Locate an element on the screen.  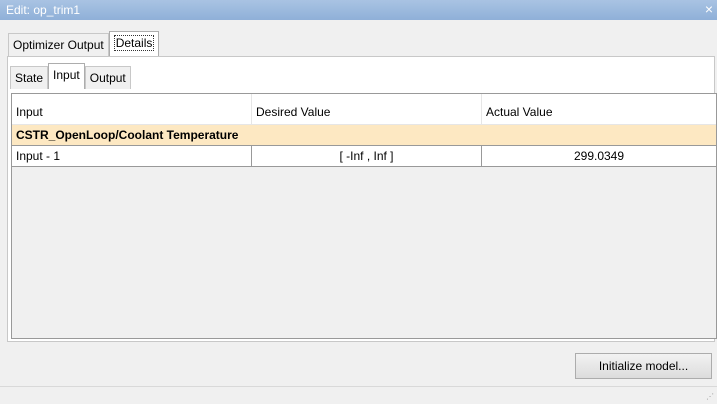
tab-input-label: Input is located at coordinates (66, 75).